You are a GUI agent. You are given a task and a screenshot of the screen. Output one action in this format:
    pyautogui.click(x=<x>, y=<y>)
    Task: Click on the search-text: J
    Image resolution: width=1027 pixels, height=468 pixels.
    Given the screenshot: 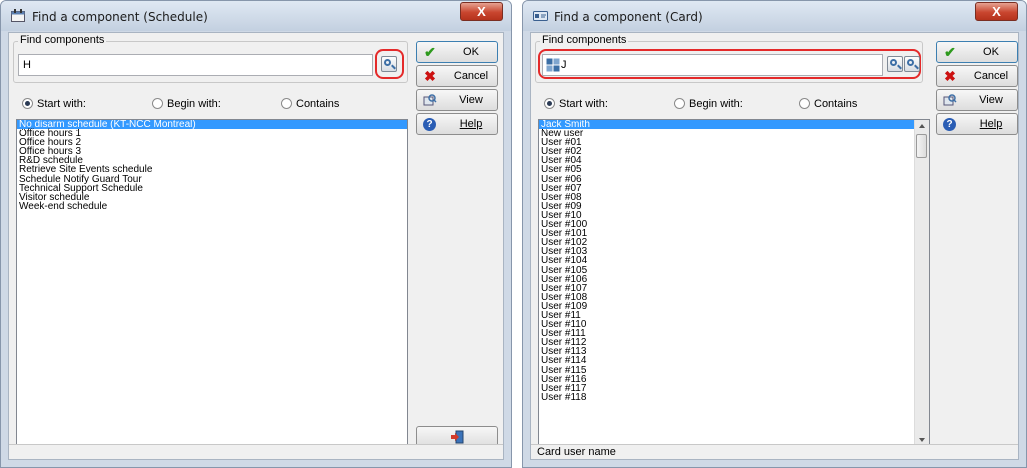 What is the action you would take?
    pyautogui.click(x=564, y=65)
    